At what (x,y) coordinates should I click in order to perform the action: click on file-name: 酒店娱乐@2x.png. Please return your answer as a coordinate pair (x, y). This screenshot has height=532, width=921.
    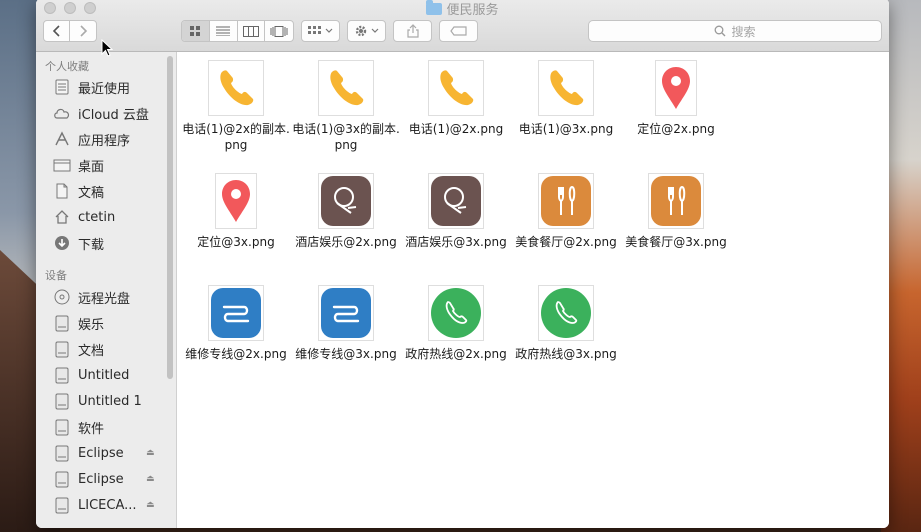
    Looking at the image, I should click on (346, 242).